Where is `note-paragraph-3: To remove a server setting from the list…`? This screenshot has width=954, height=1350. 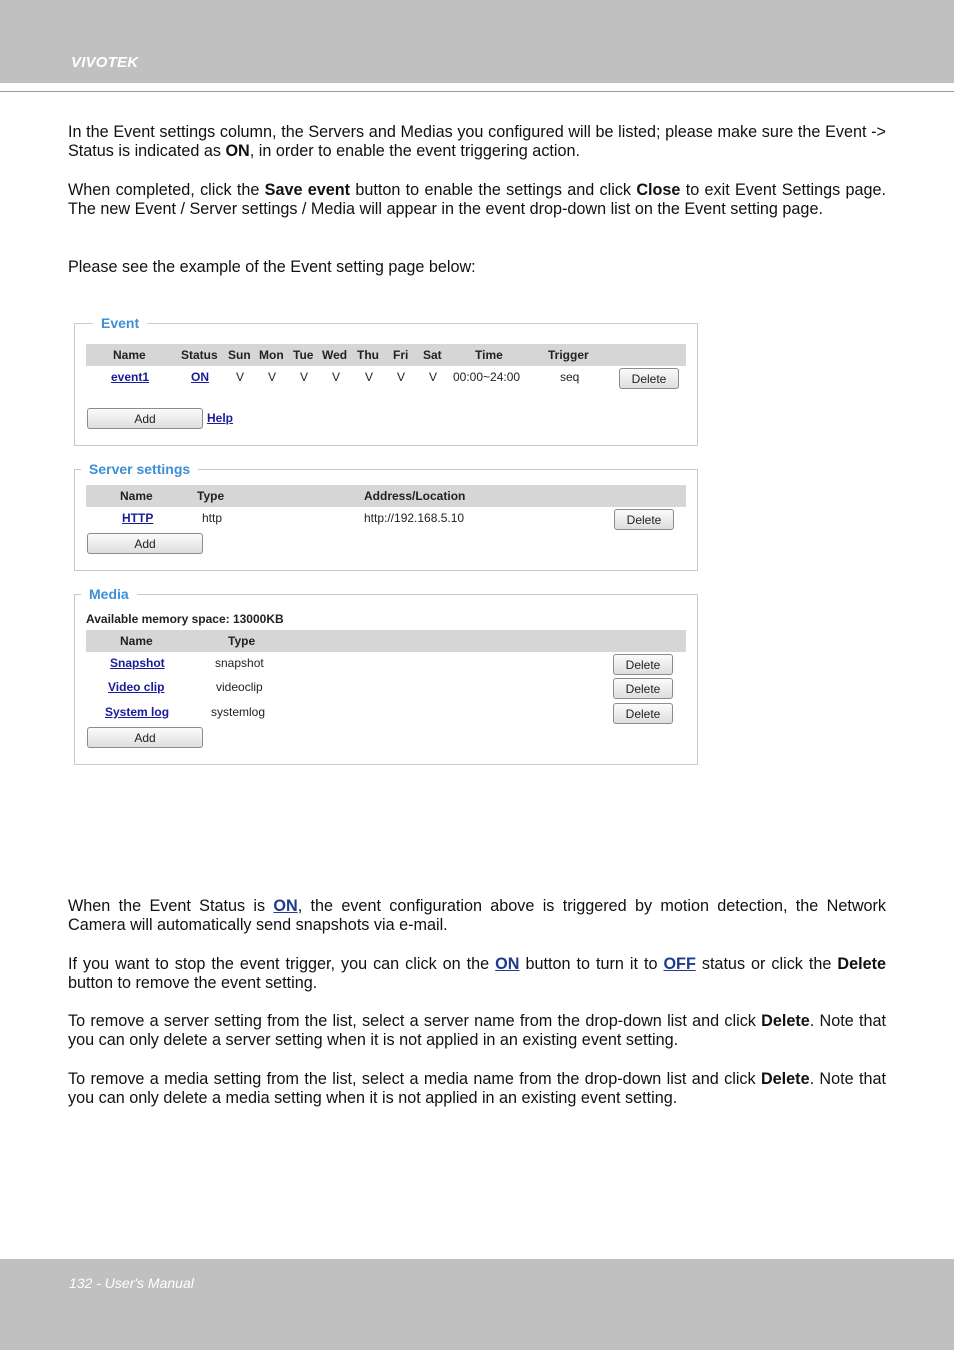 note-paragraph-3: To remove a server setting from the list… is located at coordinates (477, 1031).